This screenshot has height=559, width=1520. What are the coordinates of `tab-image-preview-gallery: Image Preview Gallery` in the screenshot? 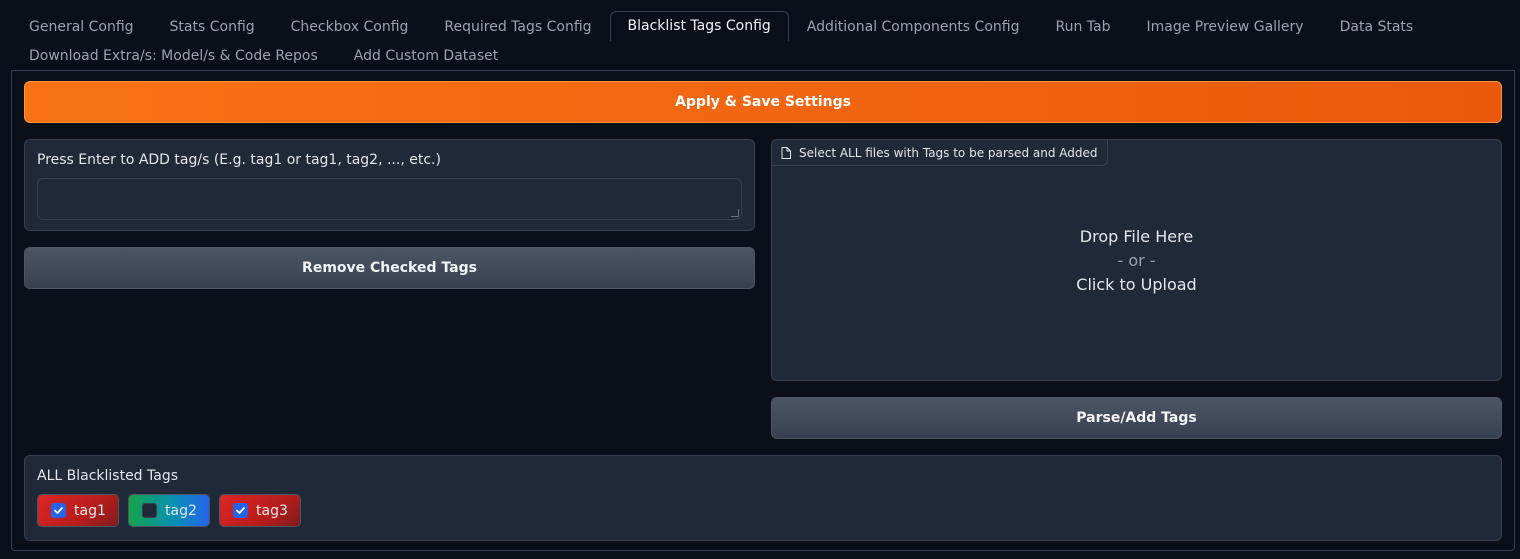 It's located at (1224, 26).